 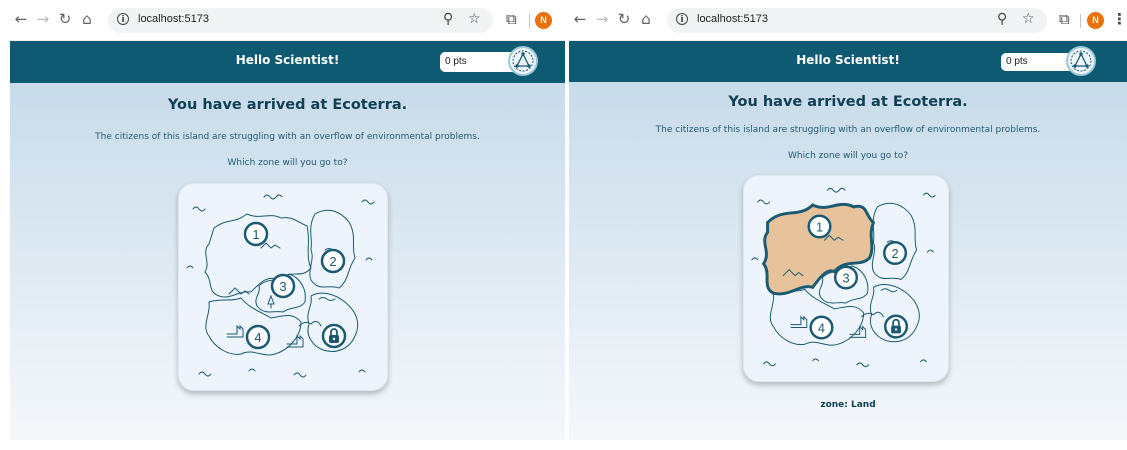 What do you see at coordinates (270, 245) in the screenshot?
I see `mountain-icon` at bounding box center [270, 245].